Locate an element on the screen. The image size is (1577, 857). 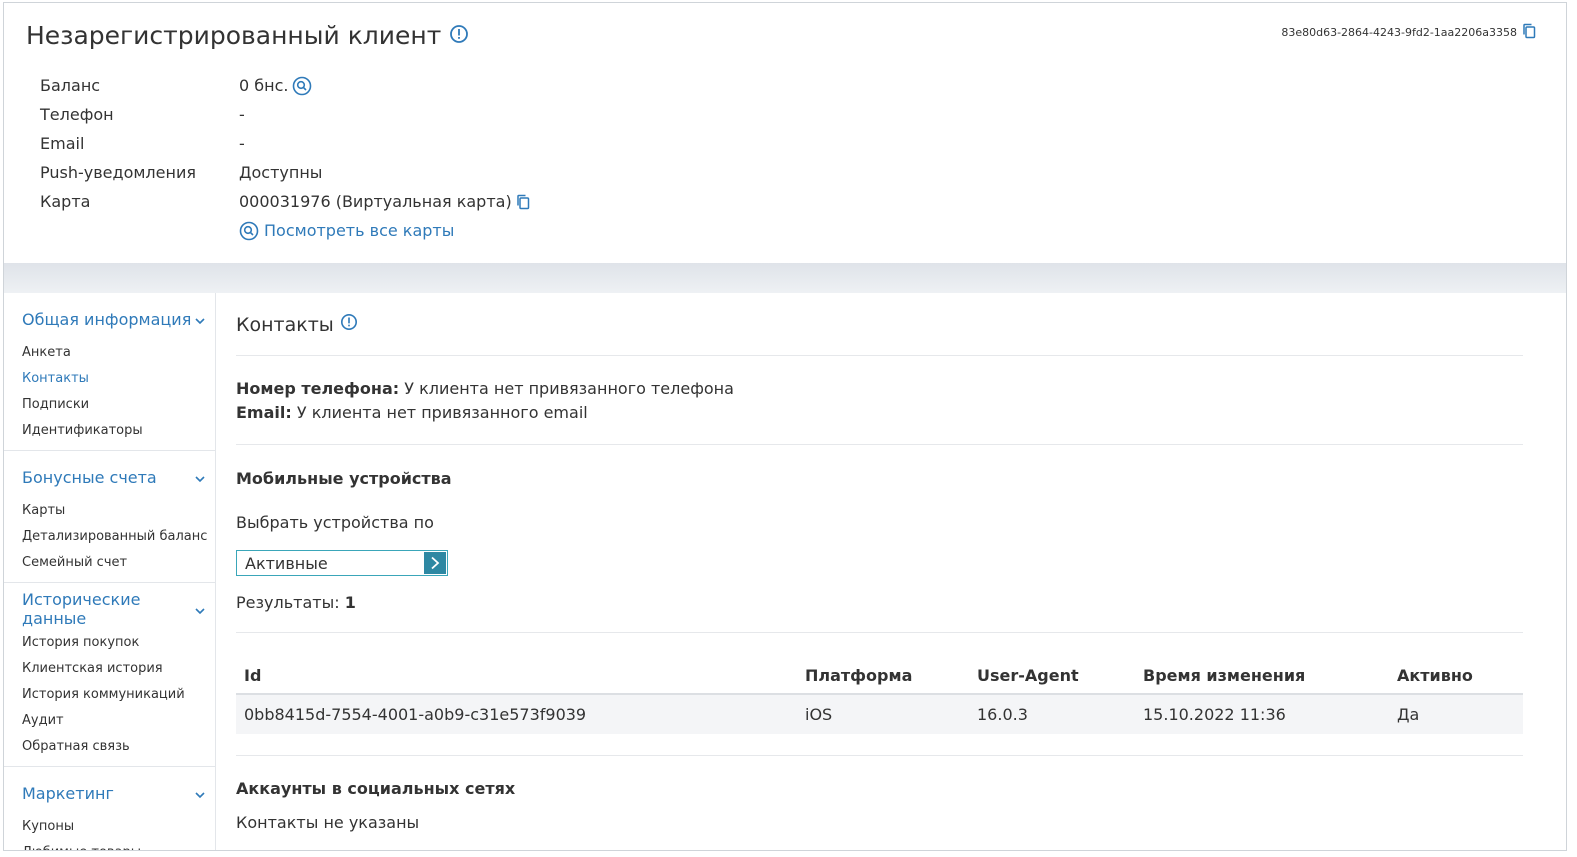
property-email: Email - is located at coordinates (285, 143).